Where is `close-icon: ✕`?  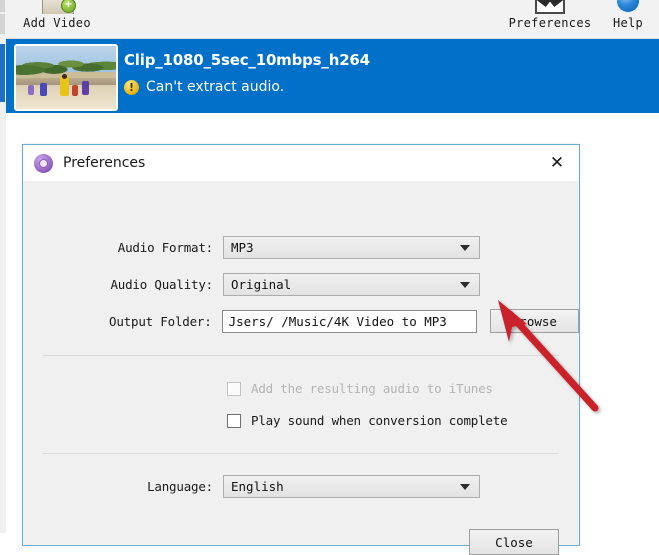 close-icon: ✕ is located at coordinates (557, 163).